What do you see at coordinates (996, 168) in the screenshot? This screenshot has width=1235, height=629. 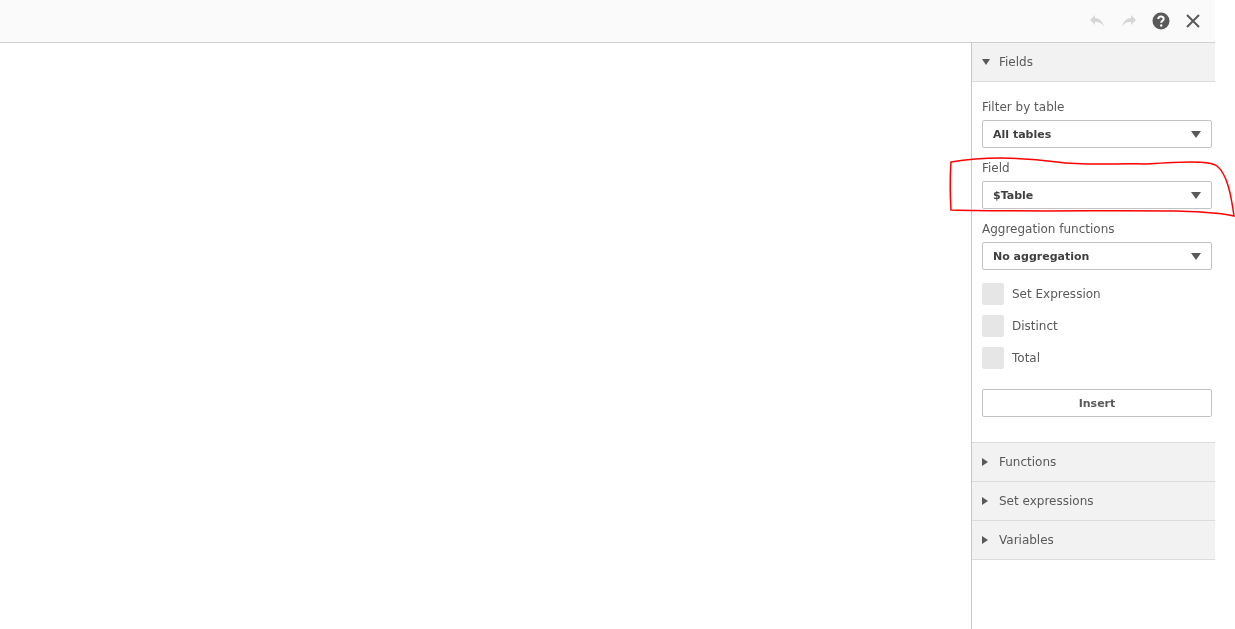 I see `dropdown-label: Field` at bounding box center [996, 168].